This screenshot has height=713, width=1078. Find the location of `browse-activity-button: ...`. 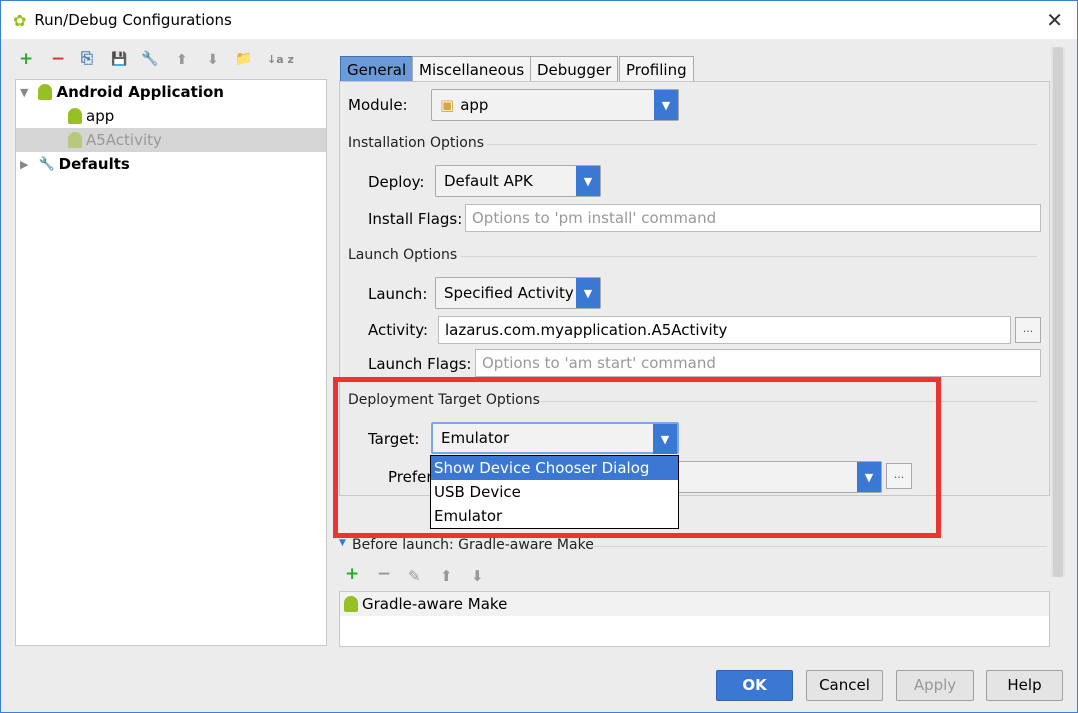

browse-activity-button: ... is located at coordinates (1028, 330).